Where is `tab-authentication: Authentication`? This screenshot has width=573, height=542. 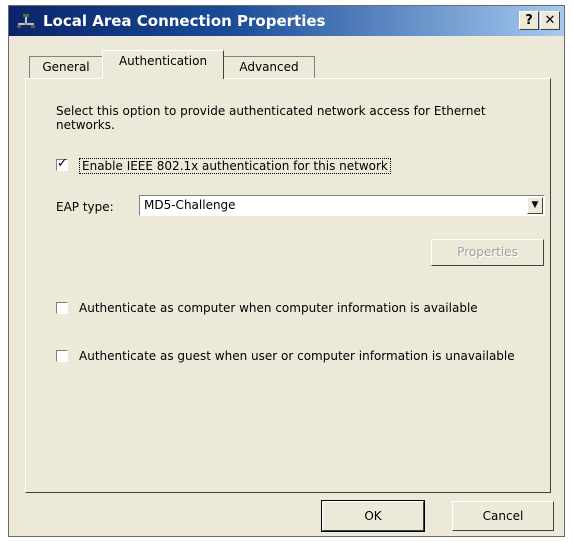
tab-authentication: Authentication is located at coordinates (163, 64).